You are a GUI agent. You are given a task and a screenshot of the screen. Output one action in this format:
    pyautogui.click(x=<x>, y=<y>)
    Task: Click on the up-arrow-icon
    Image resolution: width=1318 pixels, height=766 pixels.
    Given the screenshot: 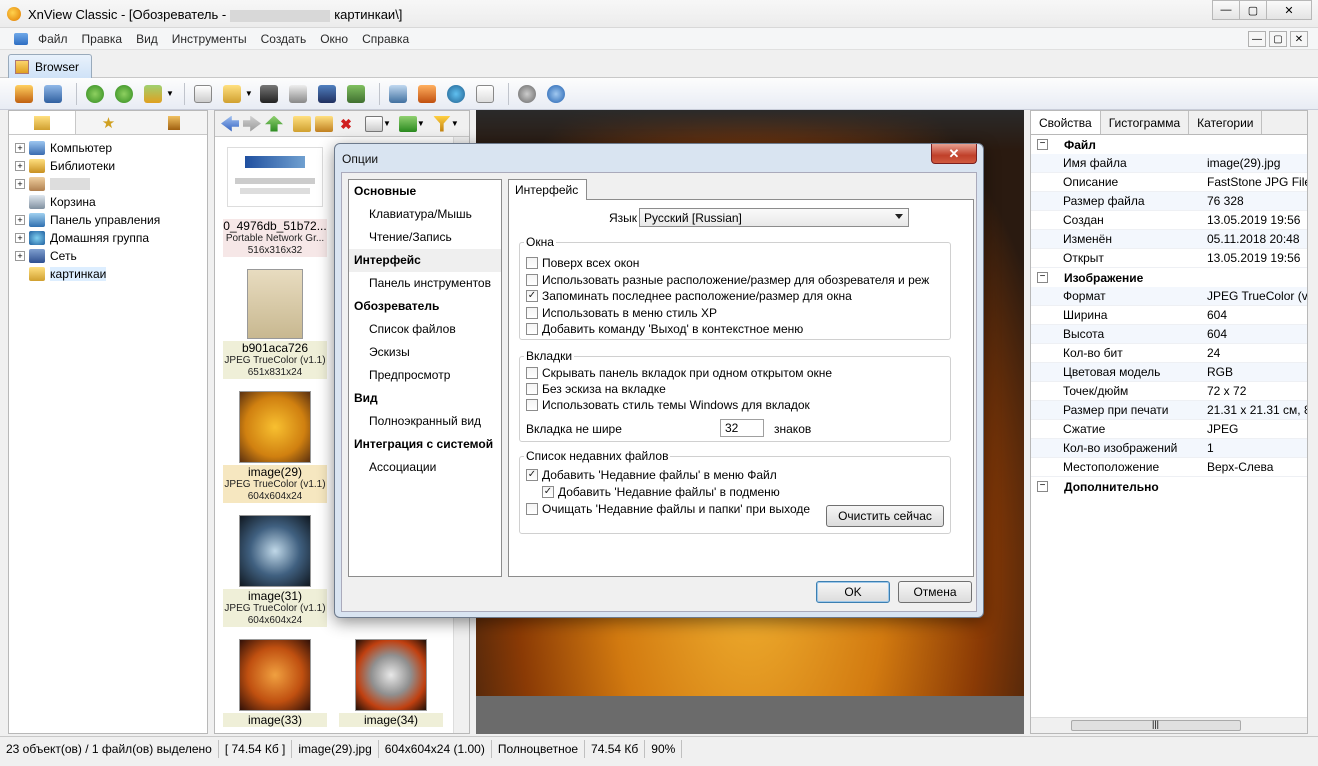 What is the action you would take?
    pyautogui.click(x=274, y=123)
    